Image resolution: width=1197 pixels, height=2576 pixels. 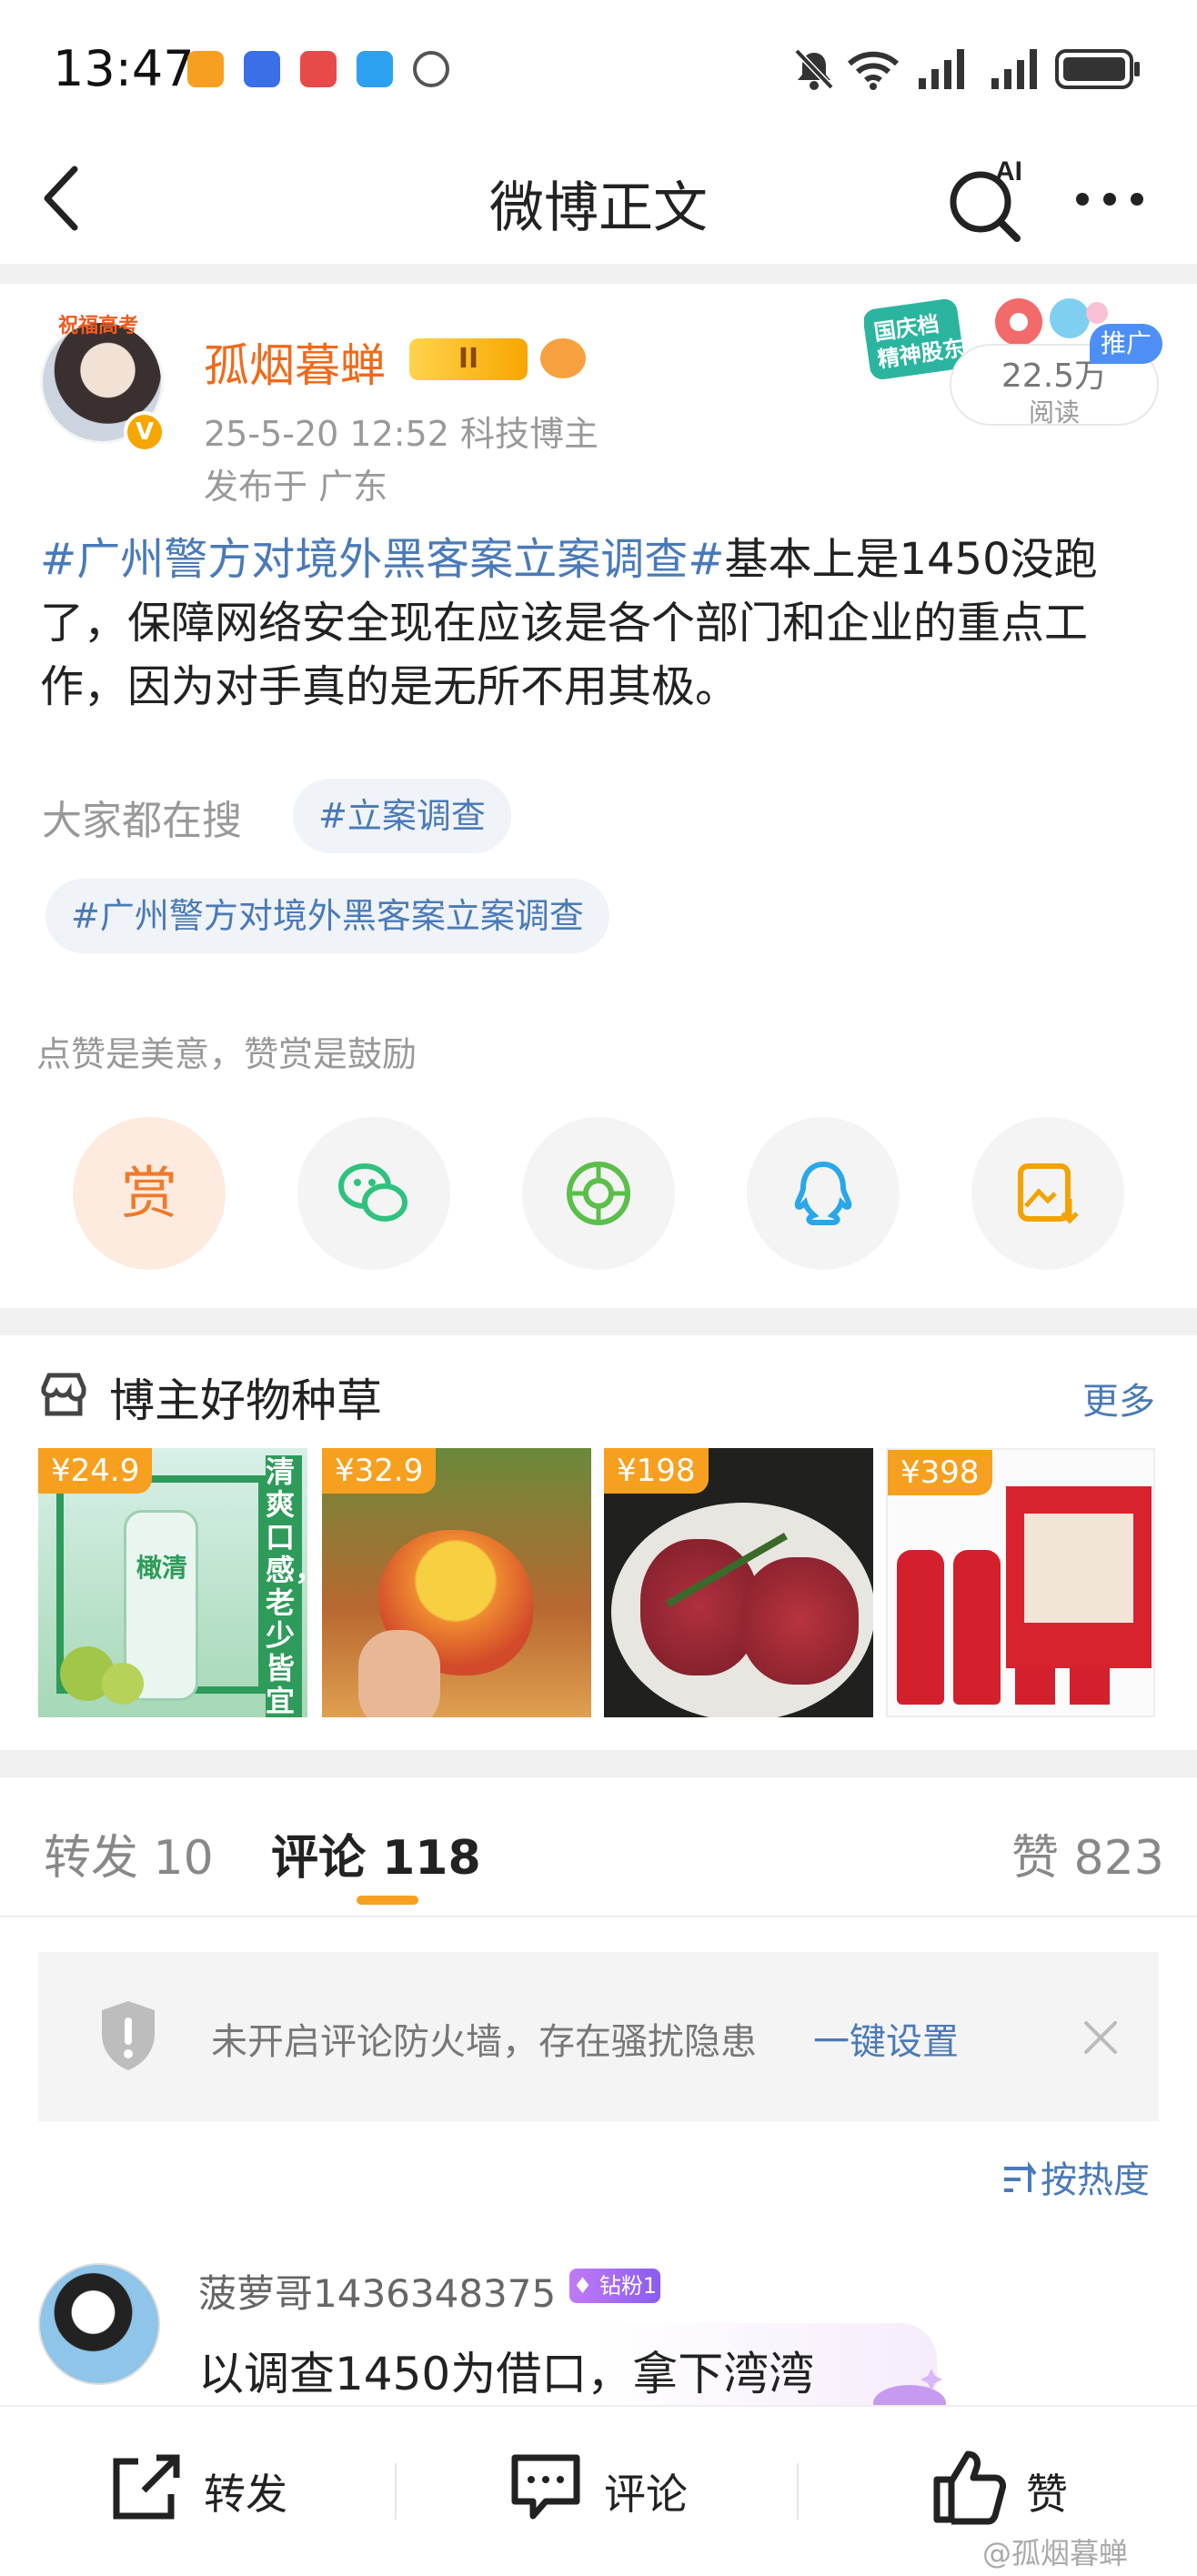 I want to click on save-image-button, so click(x=1047, y=1193).